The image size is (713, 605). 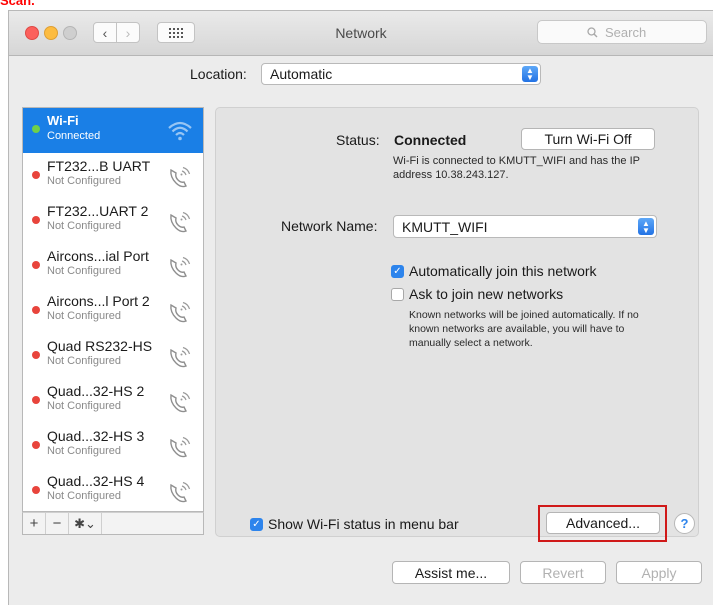 I want to click on gear-icon: ✱⌄, so click(x=85, y=523).